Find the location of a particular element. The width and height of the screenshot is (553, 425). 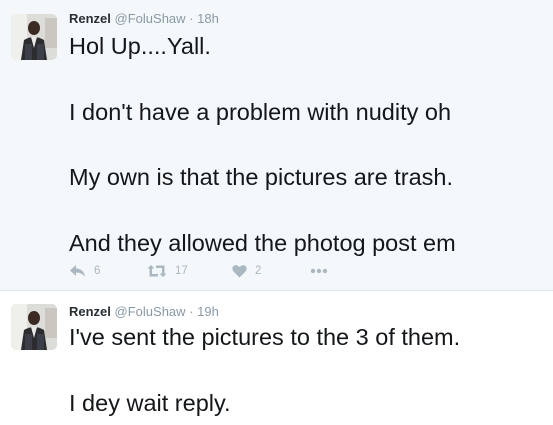

timestamp: 19h is located at coordinates (208, 311).